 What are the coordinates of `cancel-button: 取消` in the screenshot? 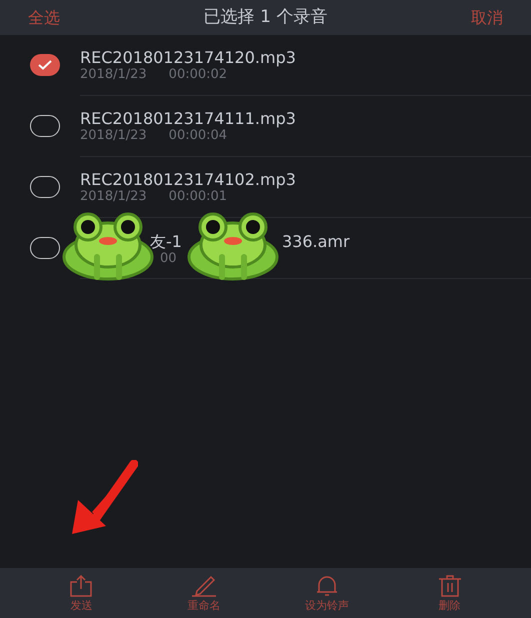 It's located at (487, 18).